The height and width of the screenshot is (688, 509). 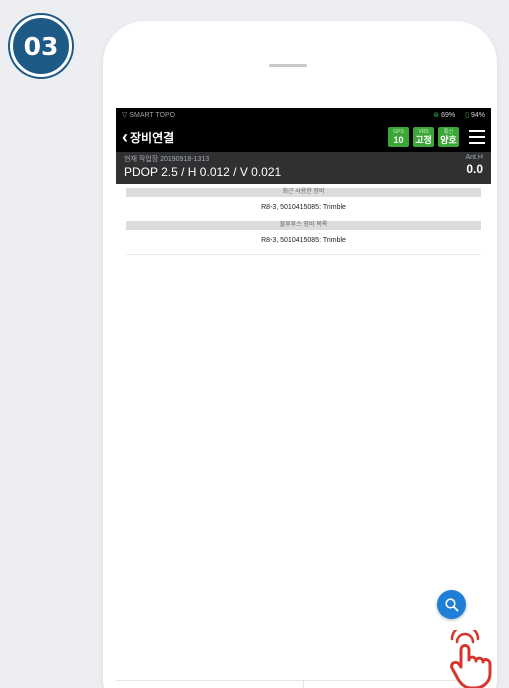 What do you see at coordinates (149, 115) in the screenshot?
I see `carrier-label: ▽ SMART TOPO` at bounding box center [149, 115].